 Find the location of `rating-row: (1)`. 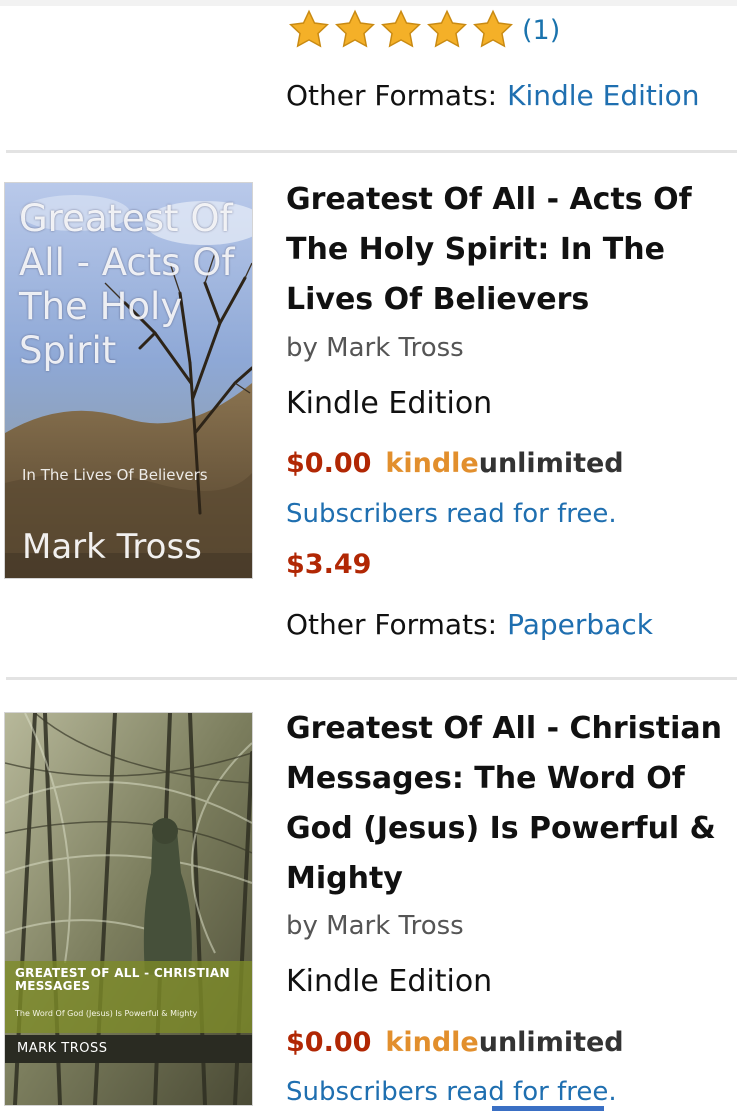

rating-row: (1) is located at coordinates (423, 30).